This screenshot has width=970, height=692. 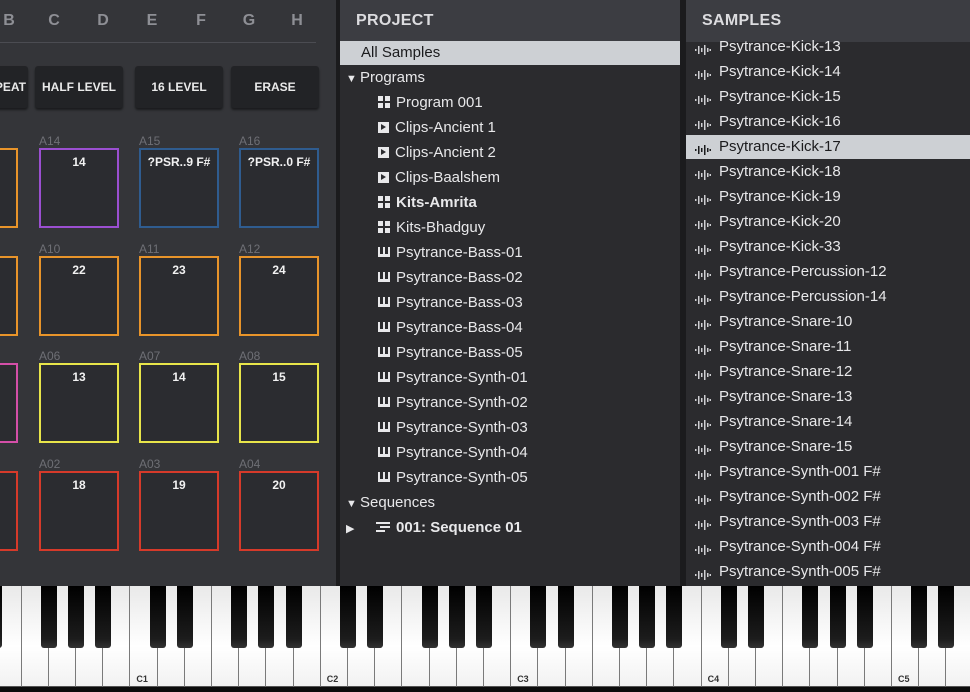 What do you see at coordinates (382, 78) in the screenshot?
I see `tree-folder-programs: ▼ Programs` at bounding box center [382, 78].